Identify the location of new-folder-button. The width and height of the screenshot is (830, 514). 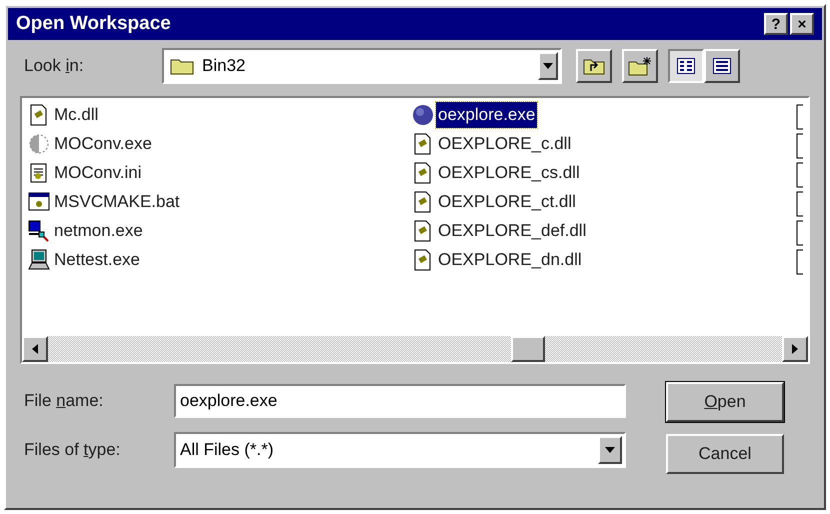
(640, 66).